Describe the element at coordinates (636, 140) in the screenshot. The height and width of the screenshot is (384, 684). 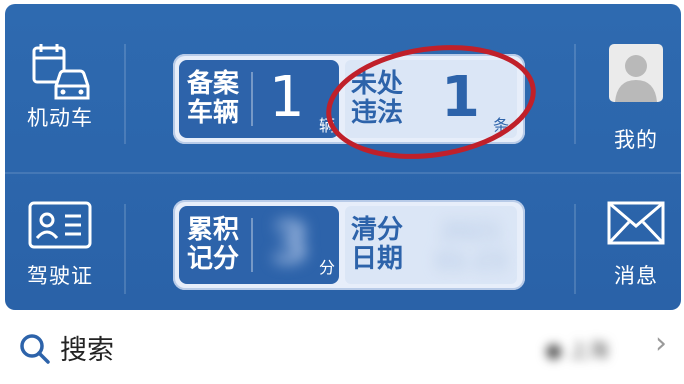
I see `profile-label: 我的` at that location.